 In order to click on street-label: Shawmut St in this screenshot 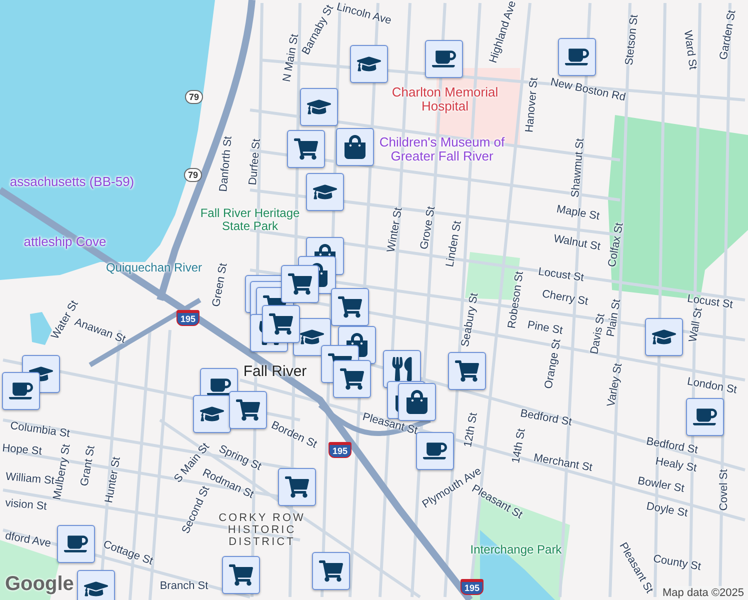, I will do `click(578, 168)`.